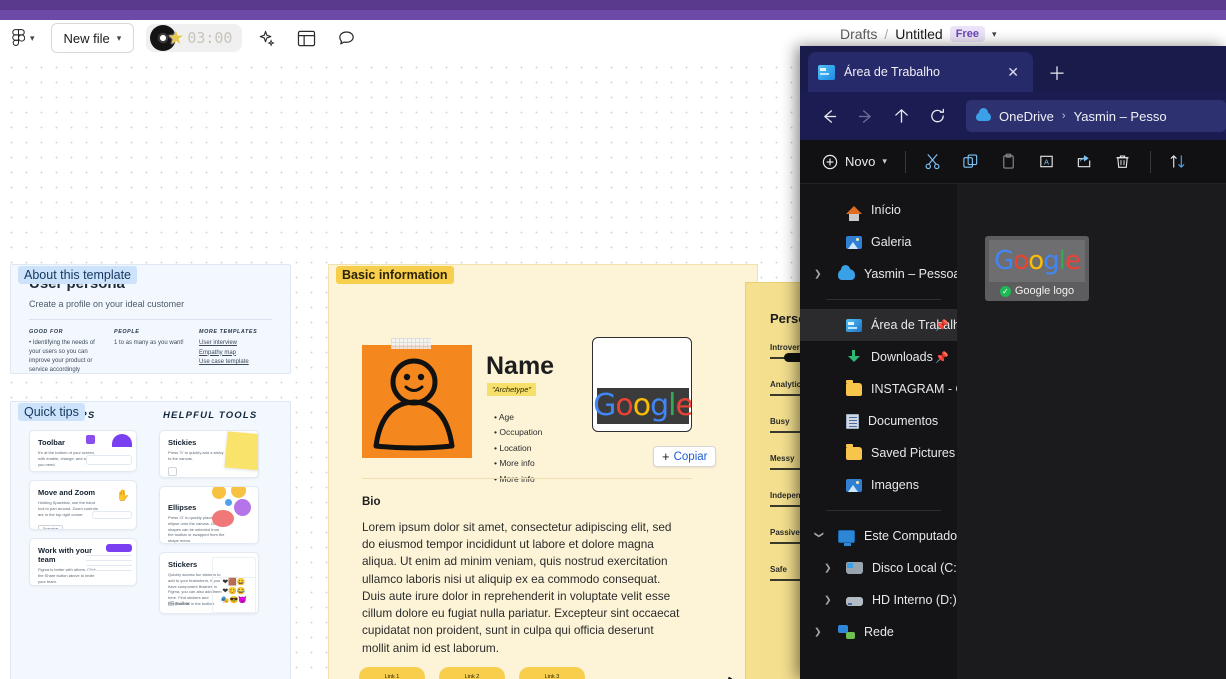 Image resolution: width=1226 pixels, height=679 pixels. I want to click on template-link: Use case template, so click(236, 363).